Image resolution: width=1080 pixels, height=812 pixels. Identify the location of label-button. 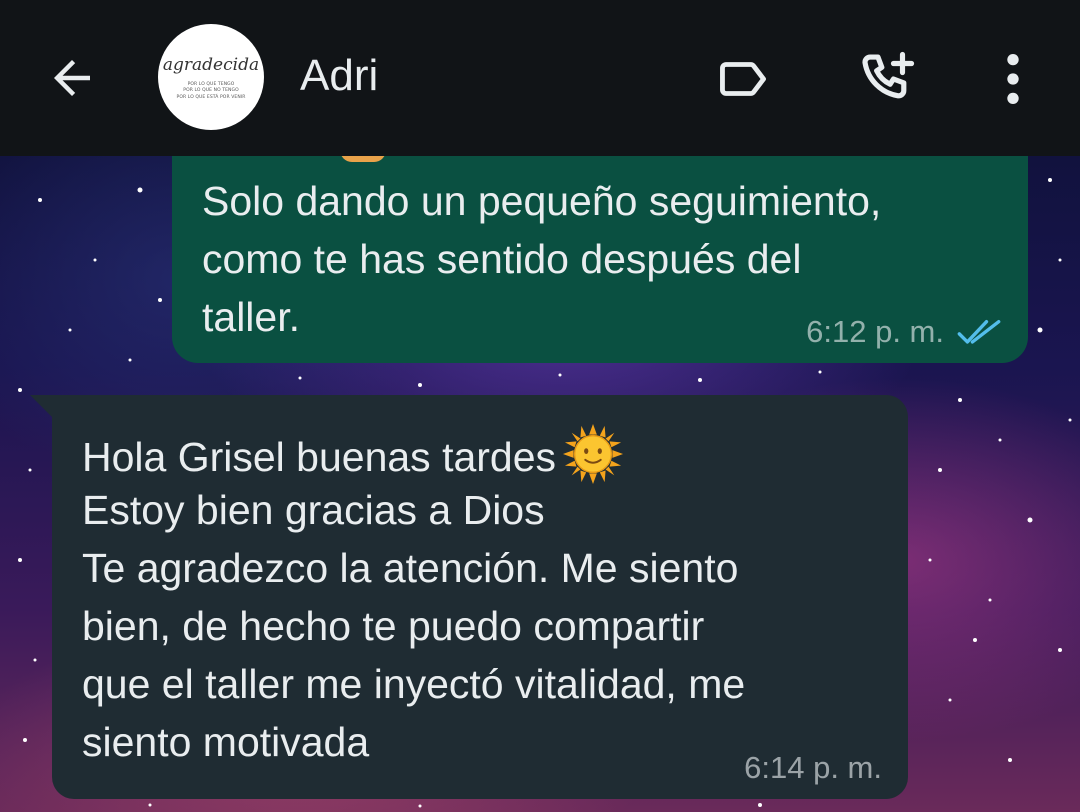
(743, 79).